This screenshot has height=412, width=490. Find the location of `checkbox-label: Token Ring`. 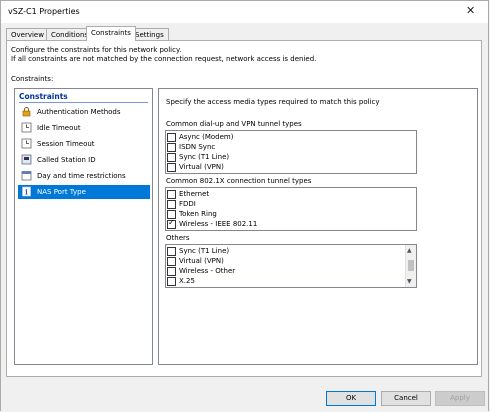

checkbox-label: Token Ring is located at coordinates (198, 214).